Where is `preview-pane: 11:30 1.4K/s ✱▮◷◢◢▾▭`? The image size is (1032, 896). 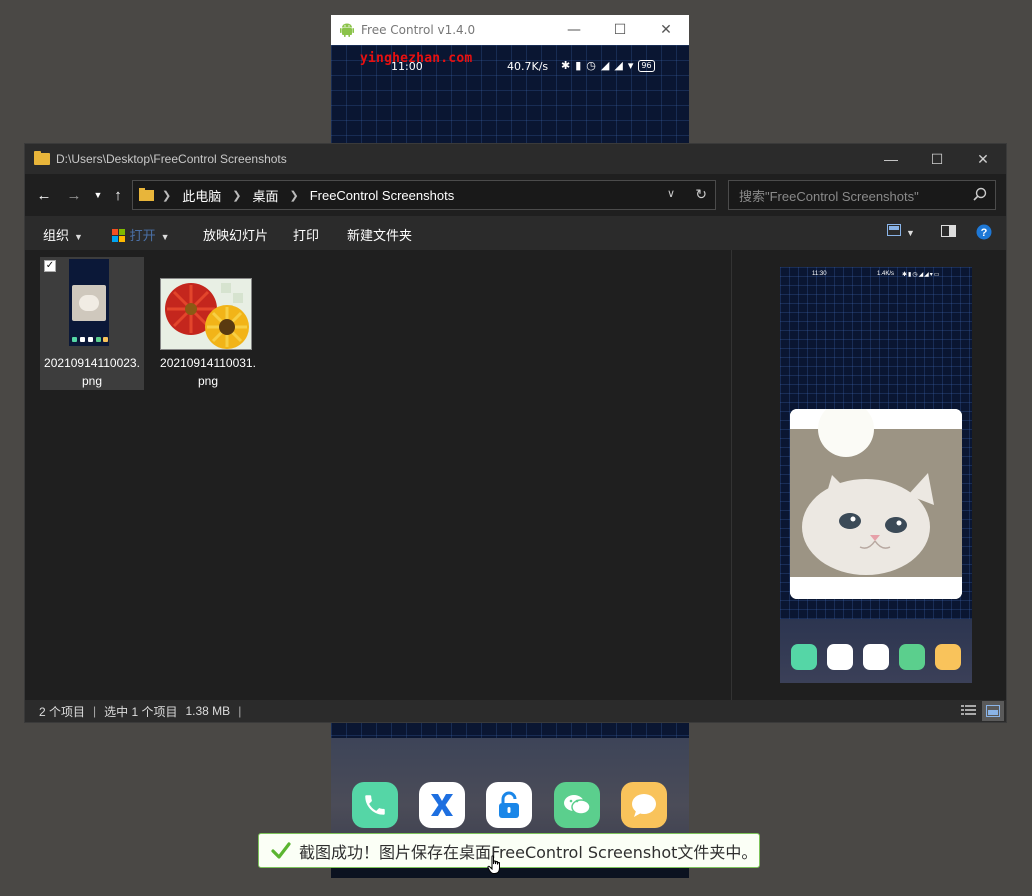
preview-pane: 11:30 1.4K/s ✱▮◷◢◢▾▭ is located at coordinates (868, 475).